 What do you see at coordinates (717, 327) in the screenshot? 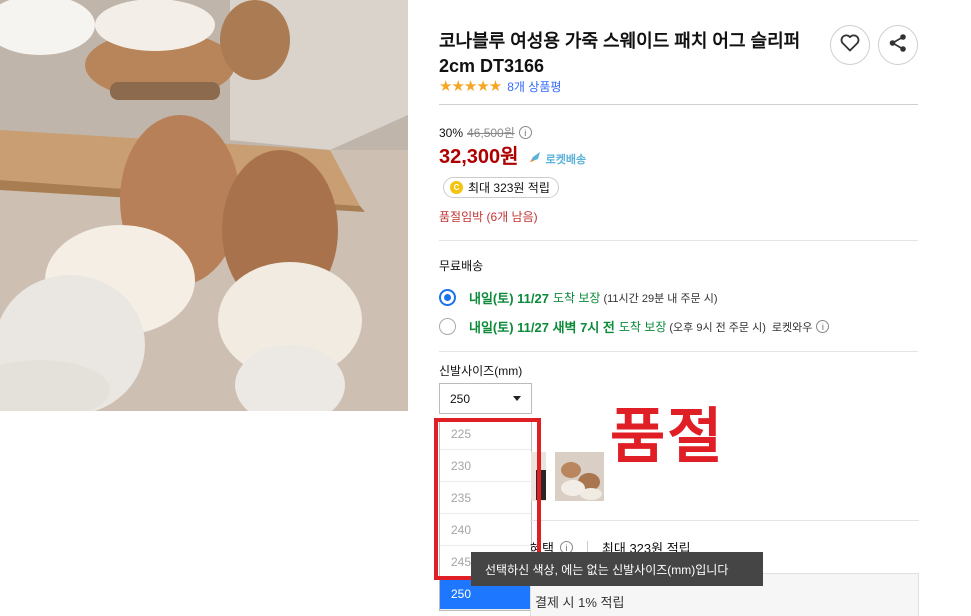
I see `shipping-note: (오후 9시 전 주문 시)` at bounding box center [717, 327].